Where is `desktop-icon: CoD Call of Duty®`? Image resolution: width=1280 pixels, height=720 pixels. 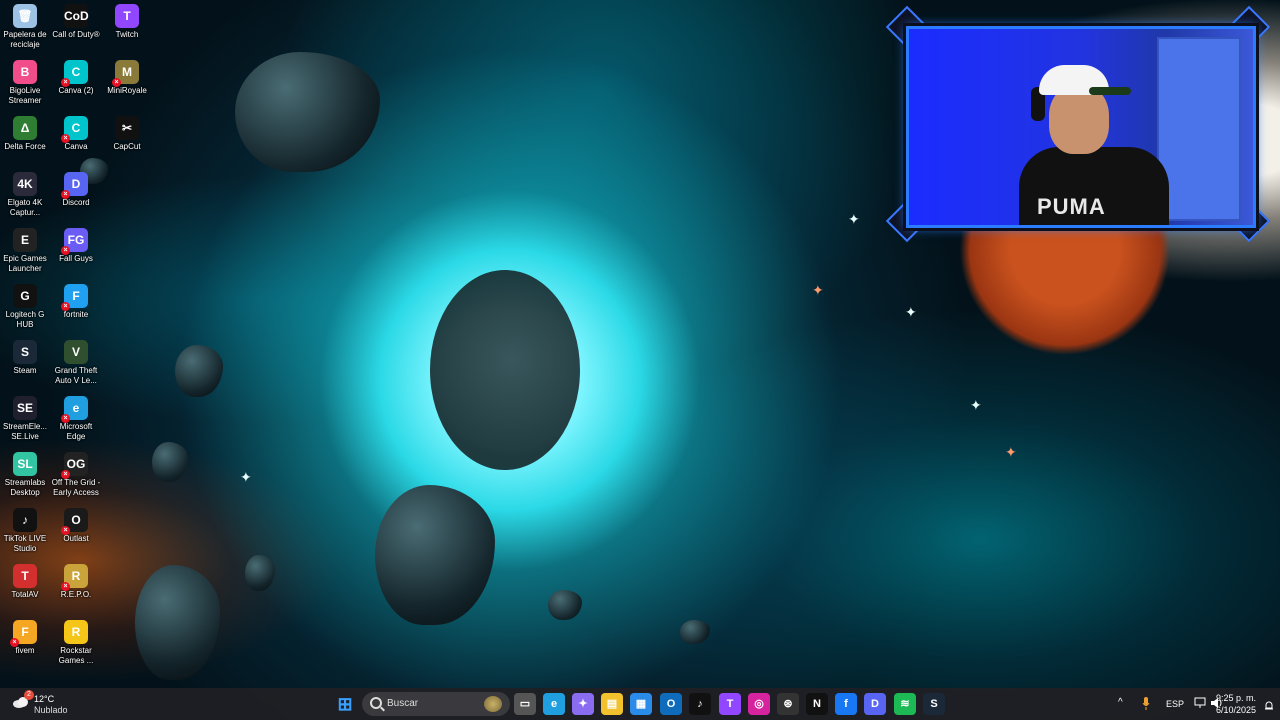 desktop-icon: CoD Call of Duty® is located at coordinates (76, 22).